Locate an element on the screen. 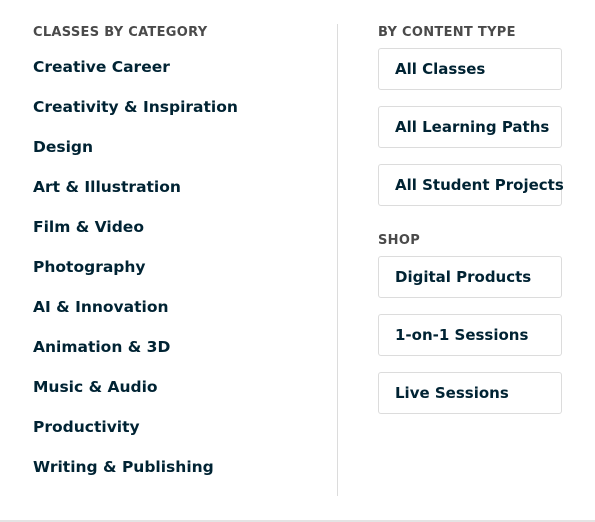  one-on-one-sessions-button: 1-on-1 Sessions is located at coordinates (470, 335).